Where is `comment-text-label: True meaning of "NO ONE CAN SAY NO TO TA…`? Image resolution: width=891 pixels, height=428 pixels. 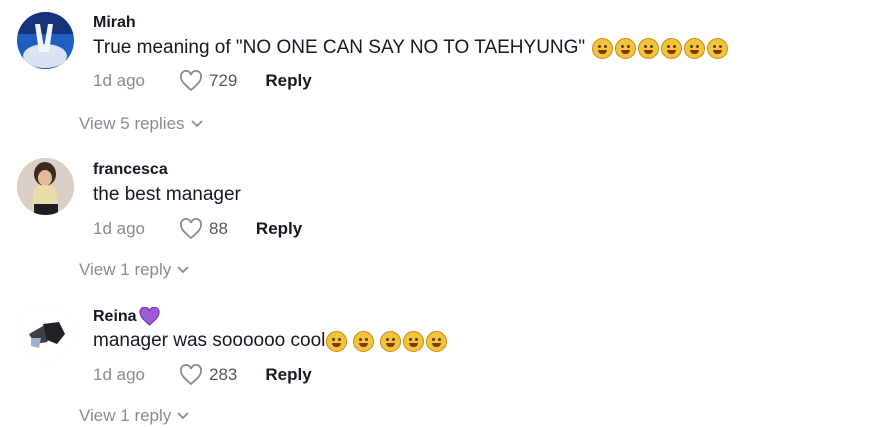 comment-text-label: True meaning of "NO ONE CAN SAY NO TO TA… is located at coordinates (339, 47).